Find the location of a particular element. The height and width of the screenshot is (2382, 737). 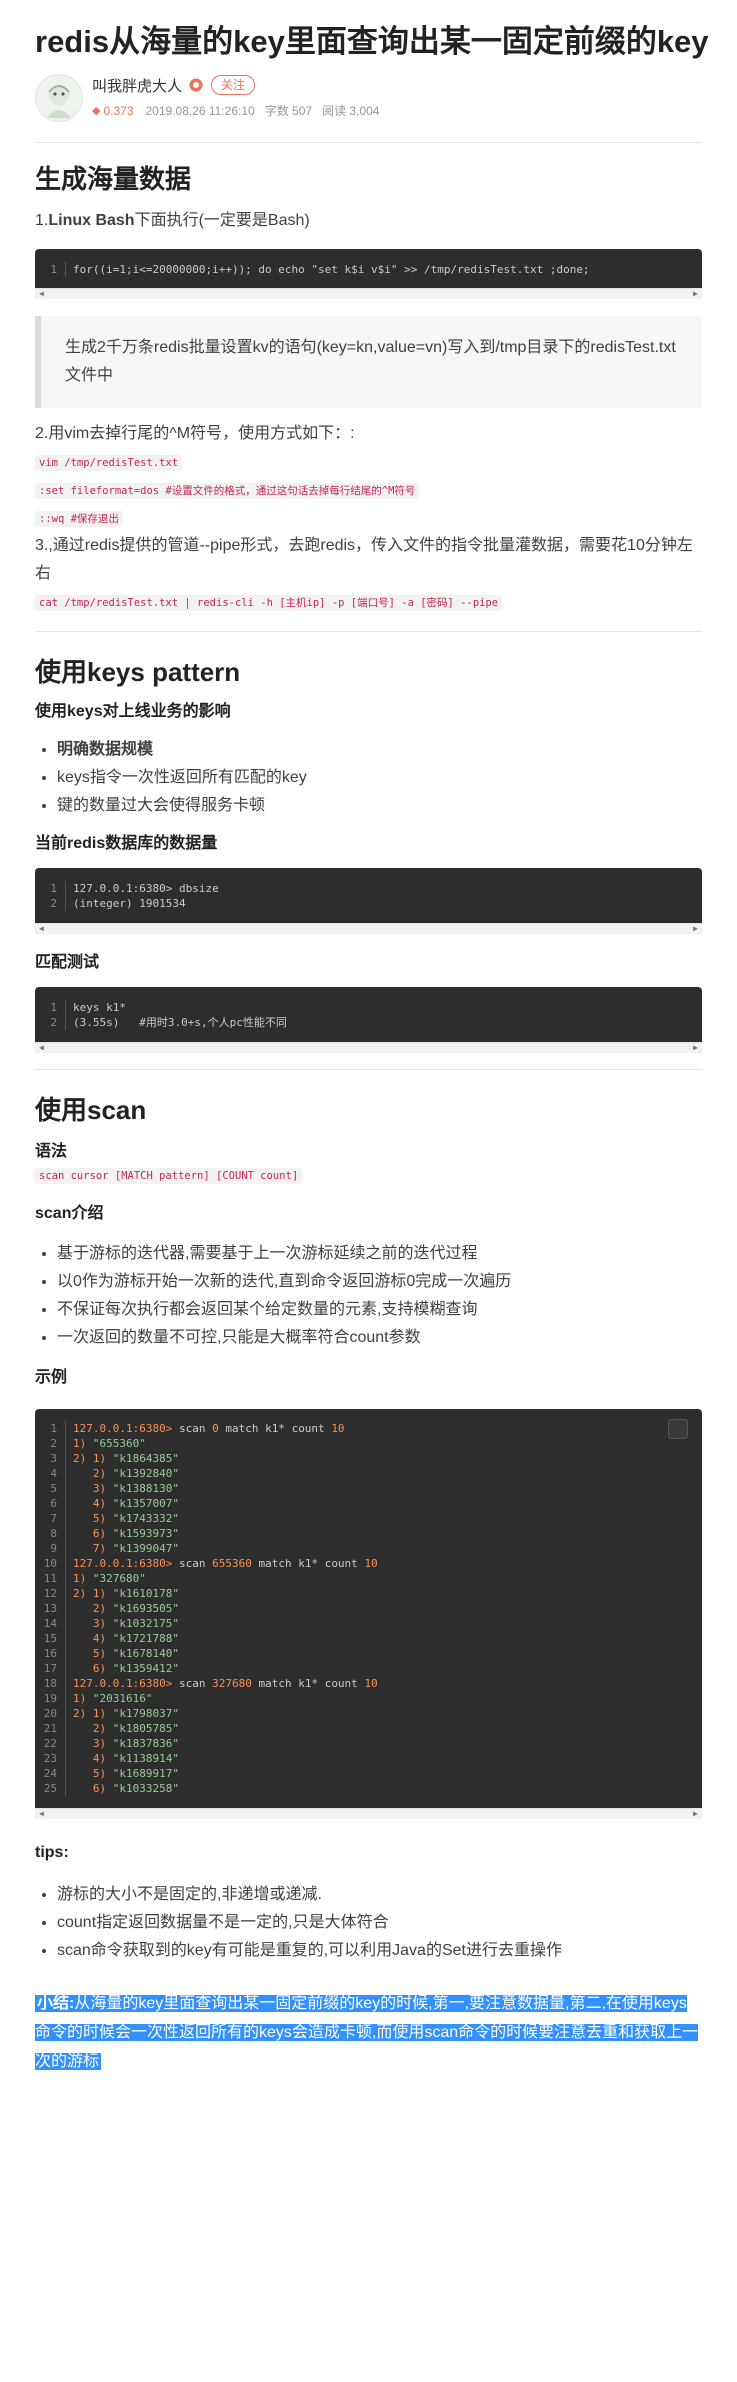

subheading: 匹配测试 is located at coordinates (67, 962).